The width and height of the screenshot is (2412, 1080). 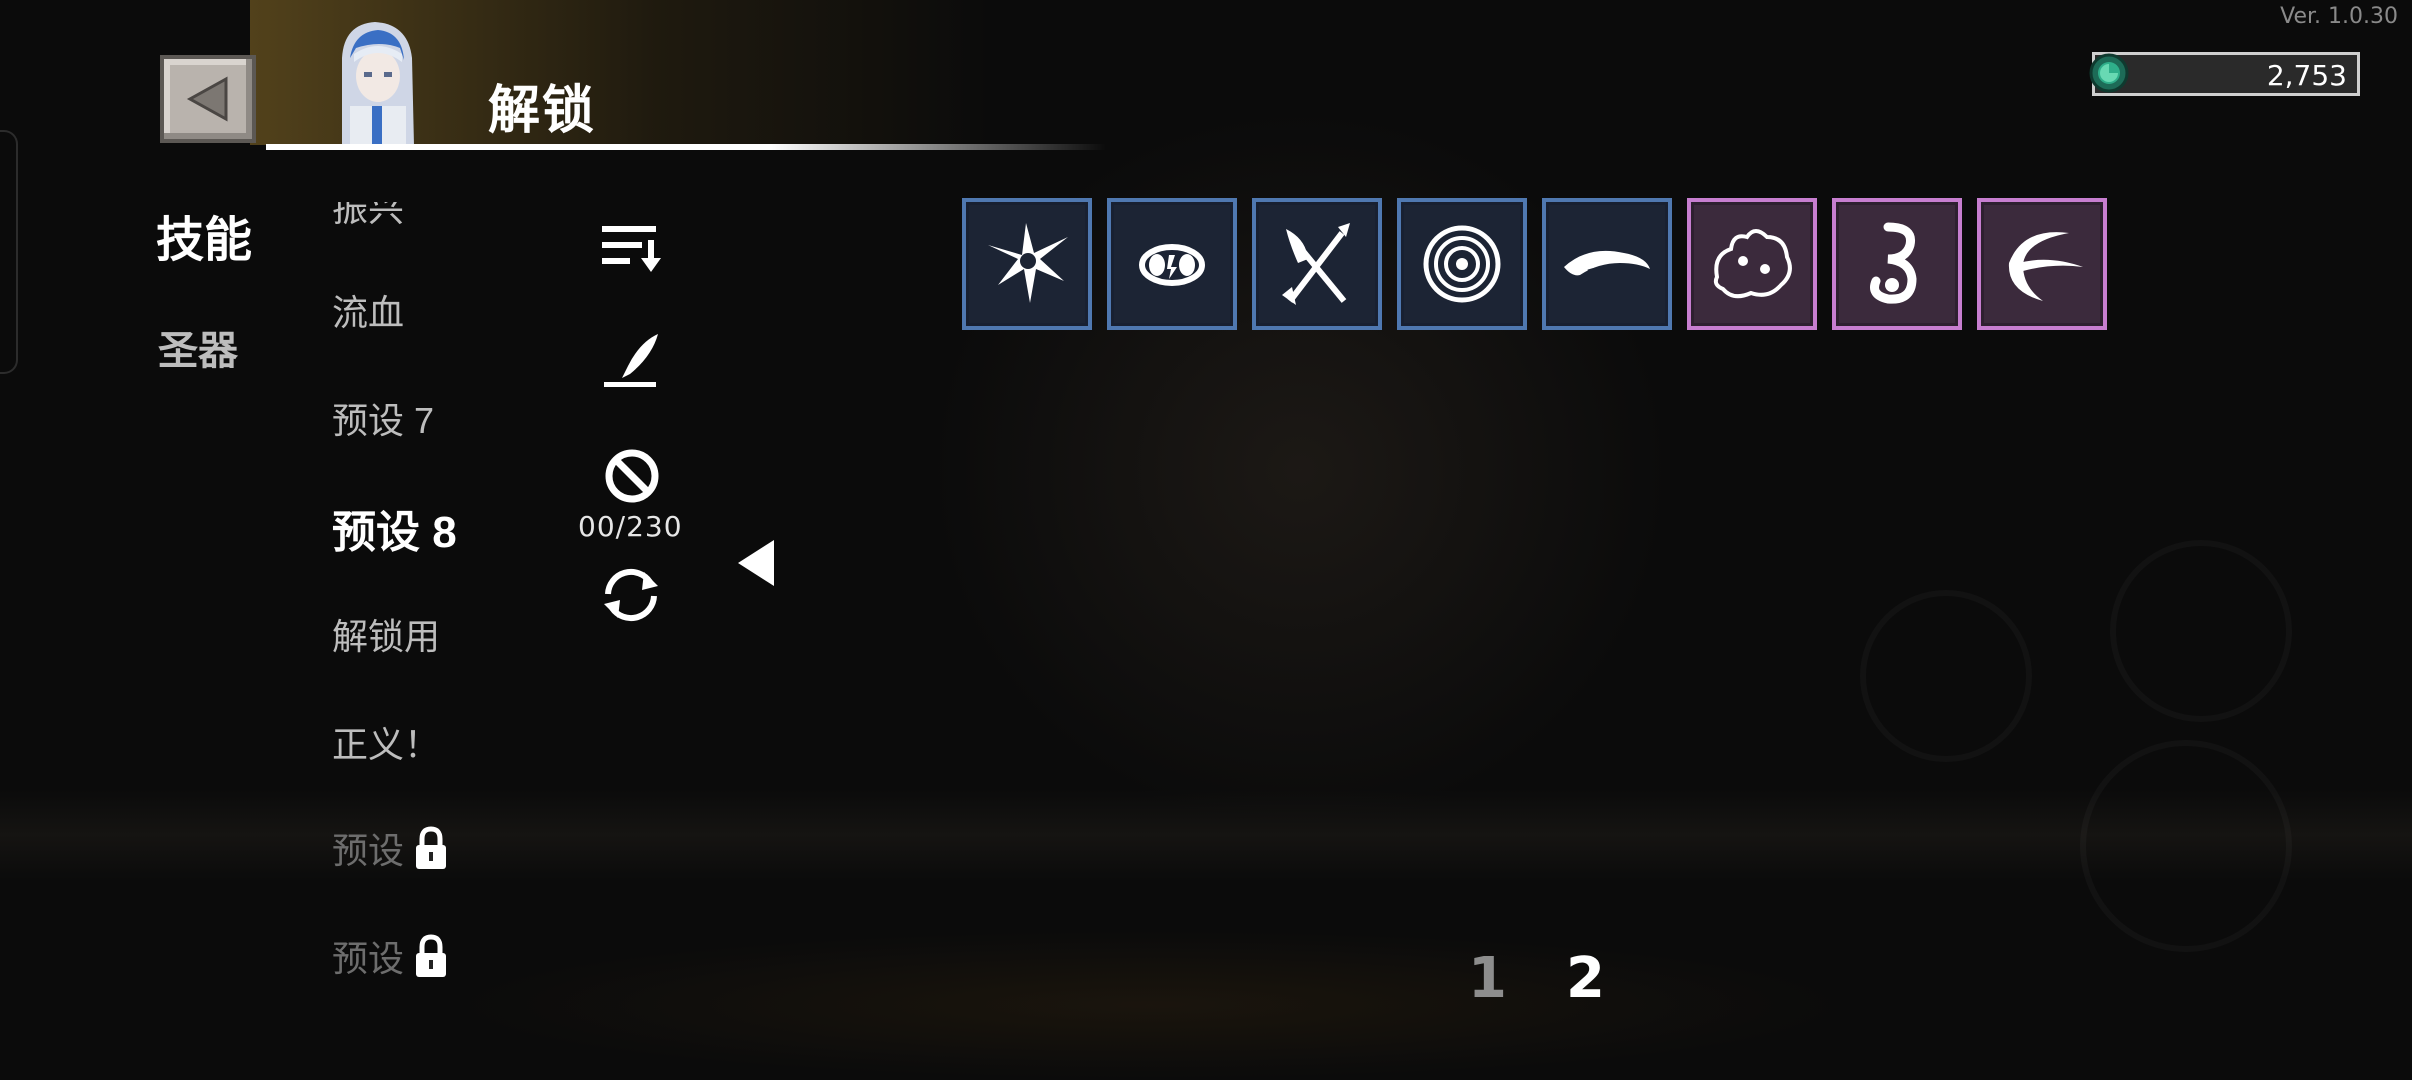 What do you see at coordinates (542, 111) in the screenshot?
I see `page-title: 解锁` at bounding box center [542, 111].